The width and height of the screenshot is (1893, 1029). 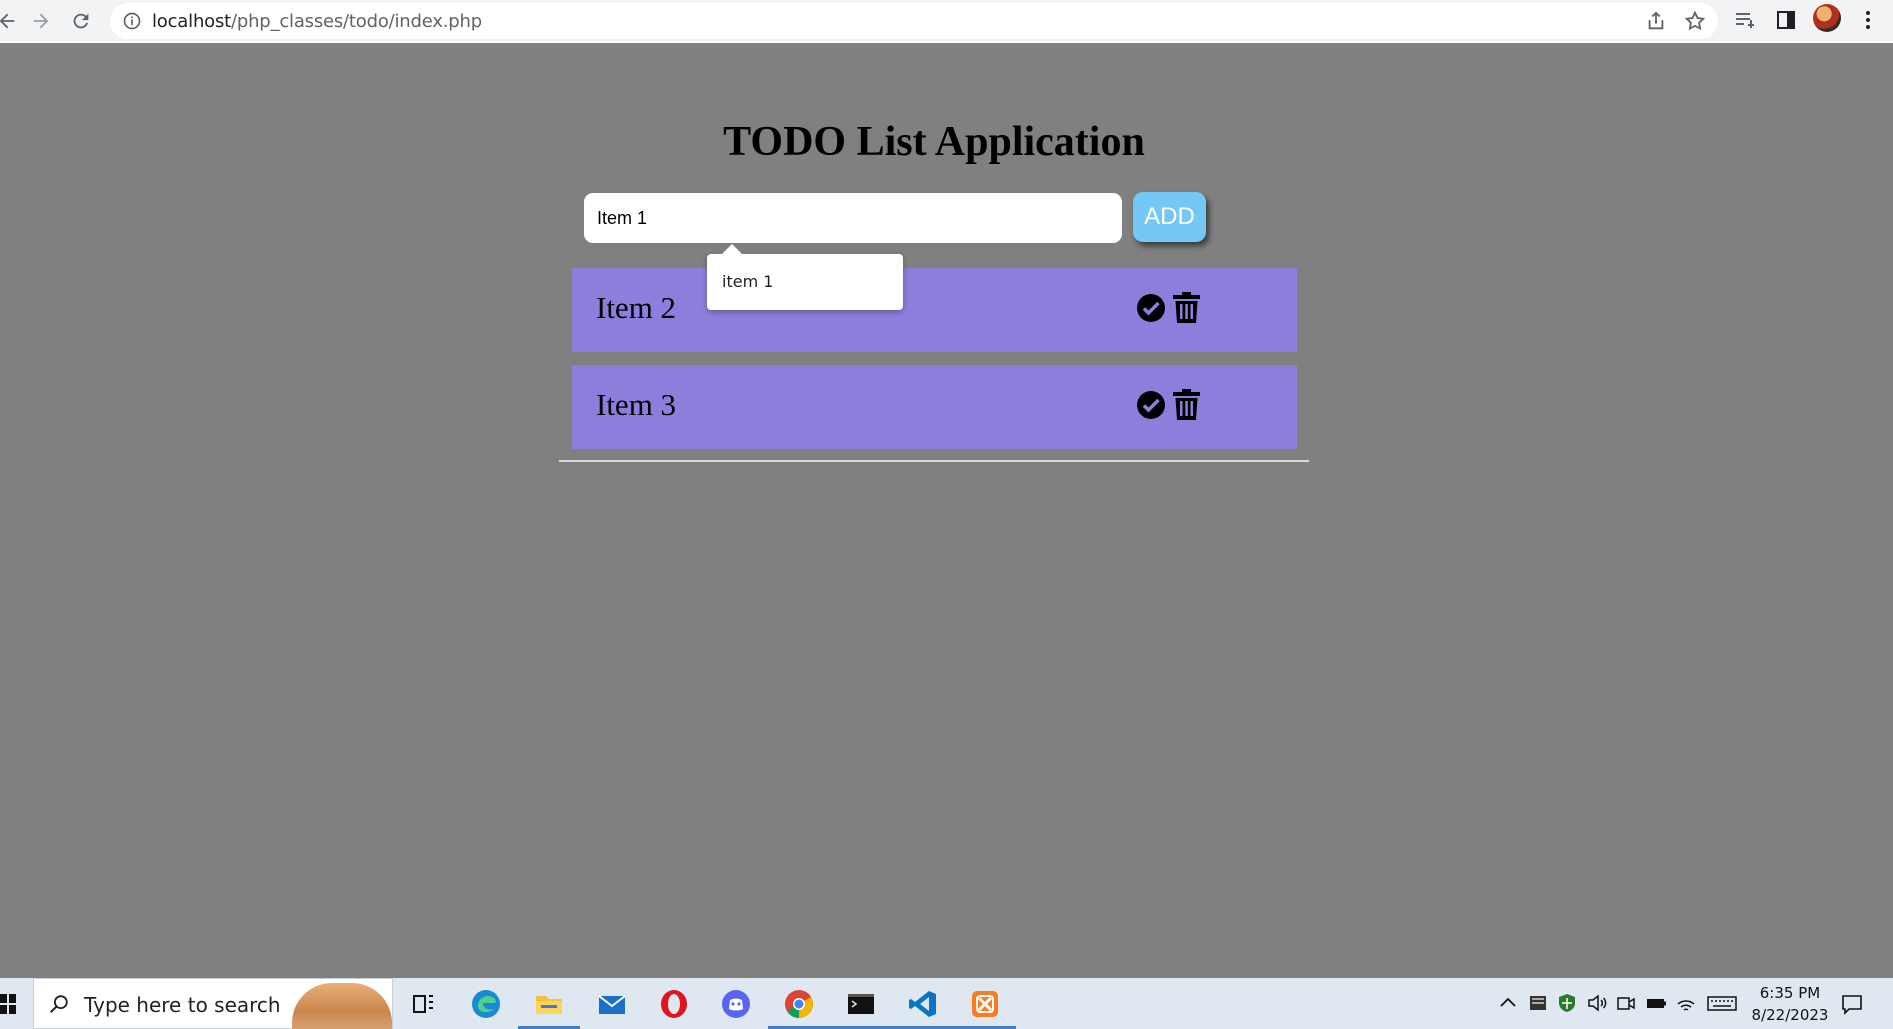 What do you see at coordinates (1722, 1003) in the screenshot?
I see `keyboard-icon` at bounding box center [1722, 1003].